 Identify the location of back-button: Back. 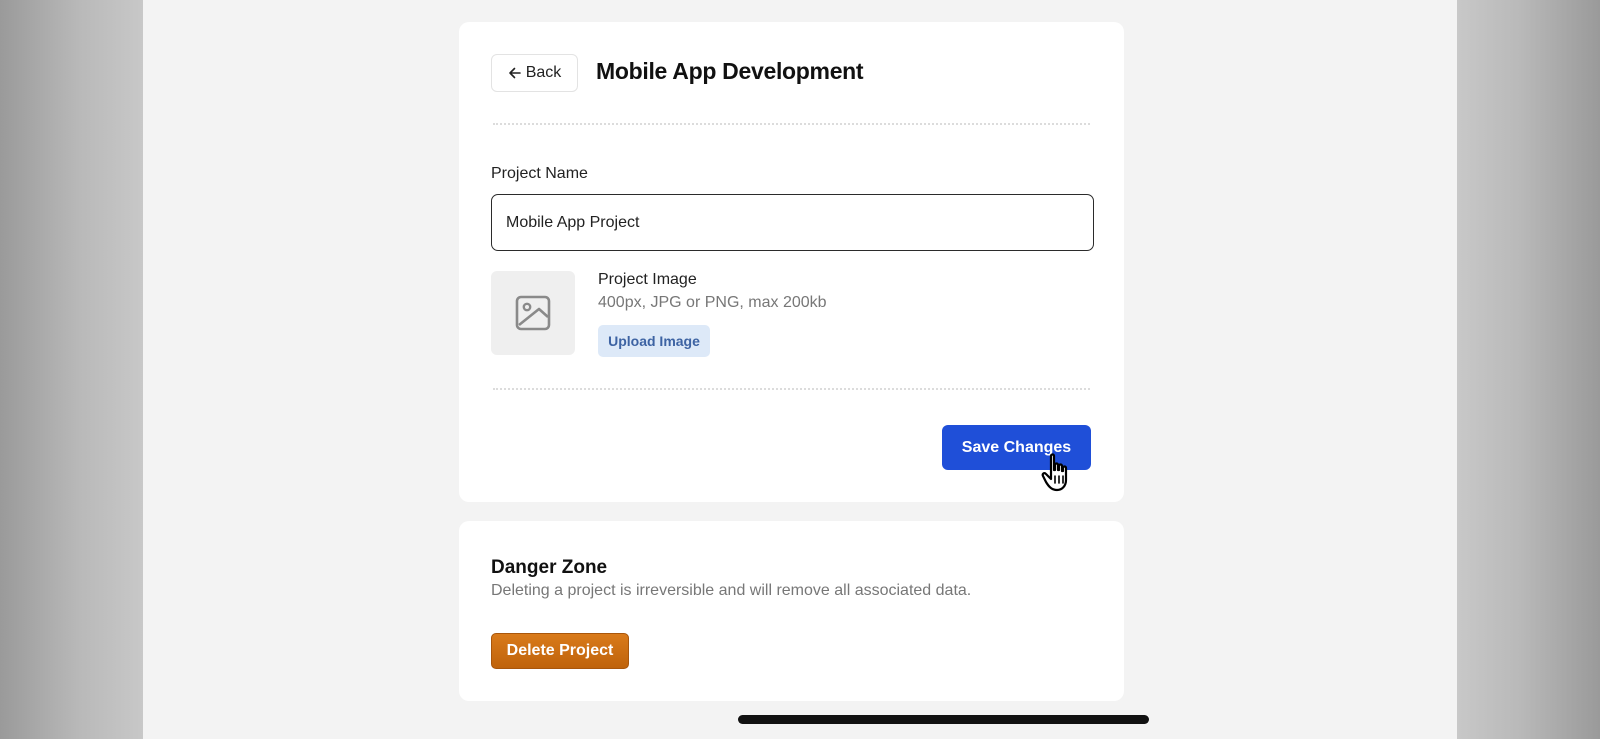
(534, 73).